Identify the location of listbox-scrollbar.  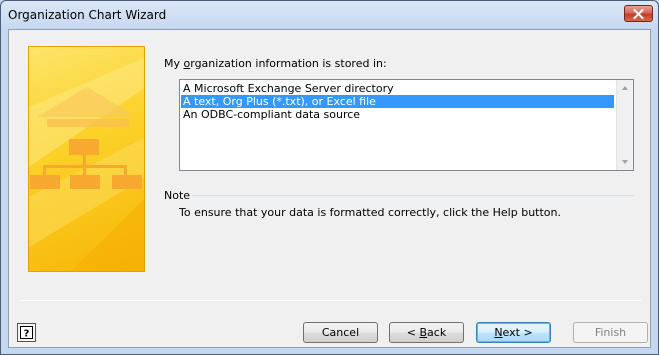
(624, 125).